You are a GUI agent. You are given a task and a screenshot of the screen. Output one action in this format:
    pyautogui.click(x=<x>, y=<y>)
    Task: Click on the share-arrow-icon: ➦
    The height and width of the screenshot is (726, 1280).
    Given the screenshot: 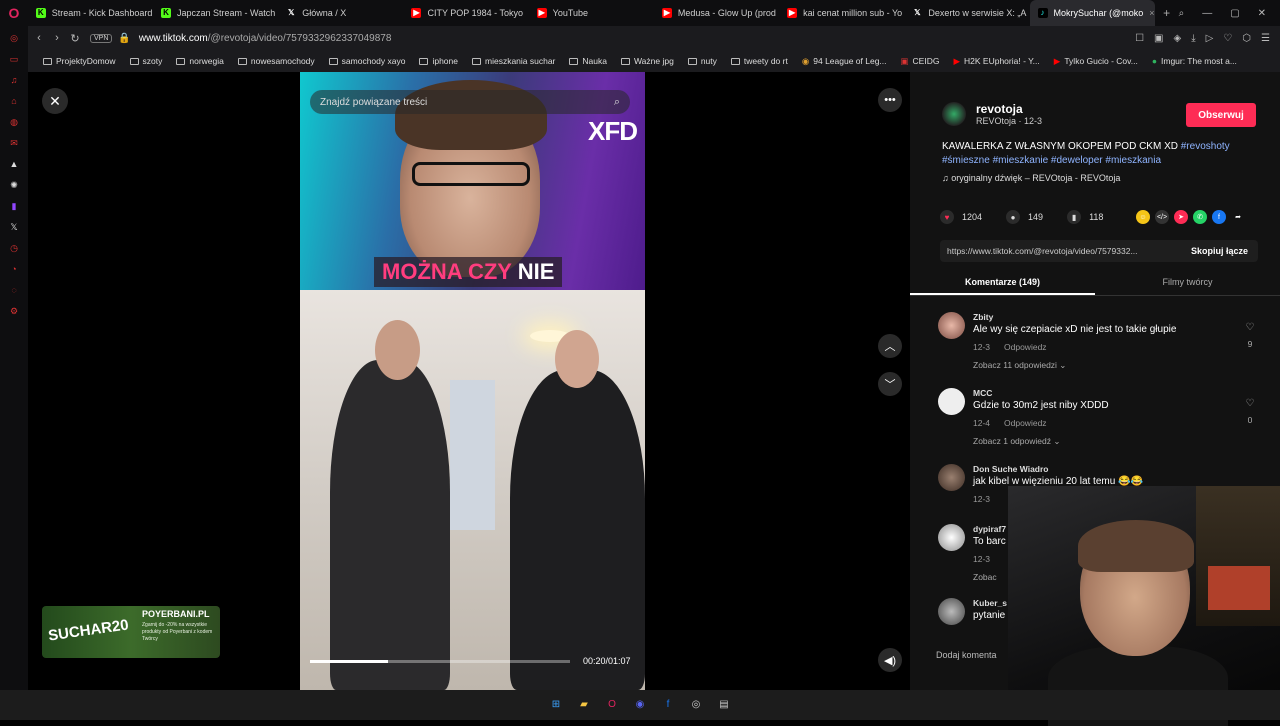 What is the action you would take?
    pyautogui.click(x=1238, y=217)
    